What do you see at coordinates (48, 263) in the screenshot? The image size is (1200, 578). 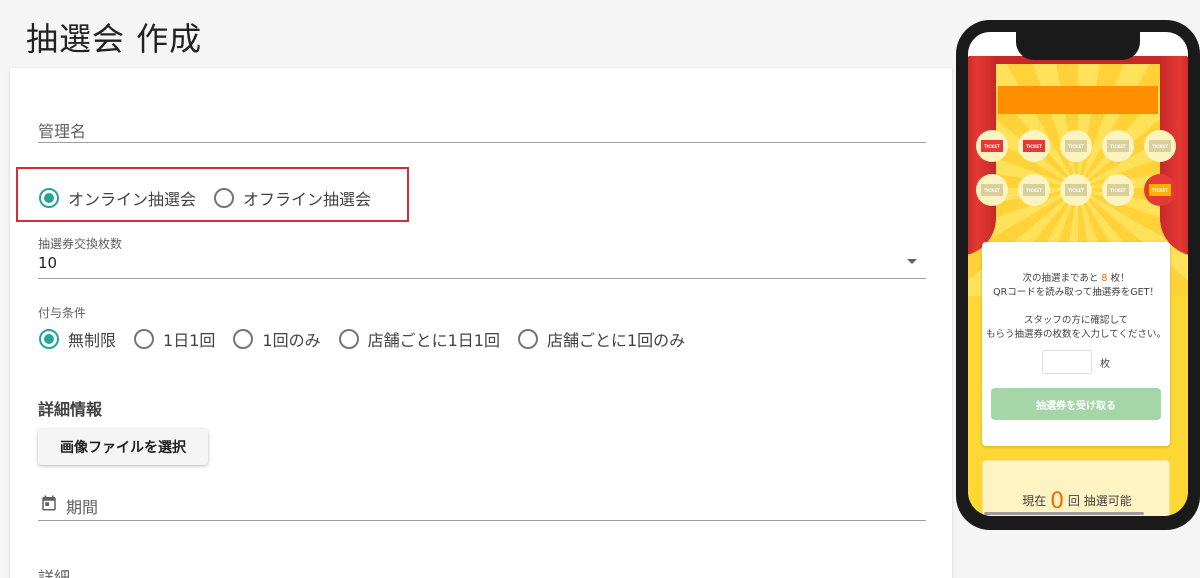 I see `ticket-exchange-value: 10` at bounding box center [48, 263].